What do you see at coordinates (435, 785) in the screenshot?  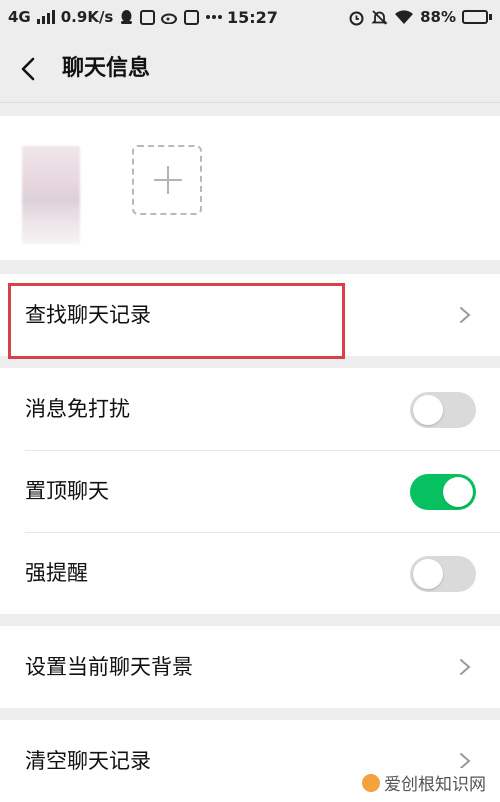 I see `watermark-text: 爱创根知识网` at bounding box center [435, 785].